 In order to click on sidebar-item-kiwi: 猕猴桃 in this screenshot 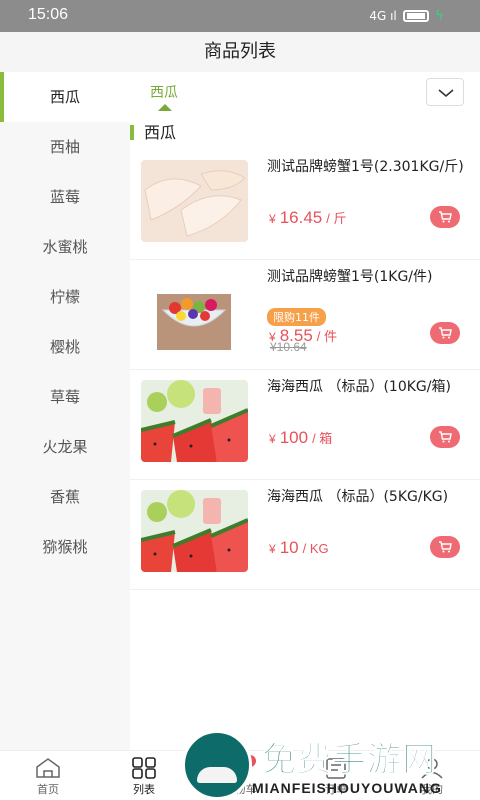, I will do `click(65, 547)`.